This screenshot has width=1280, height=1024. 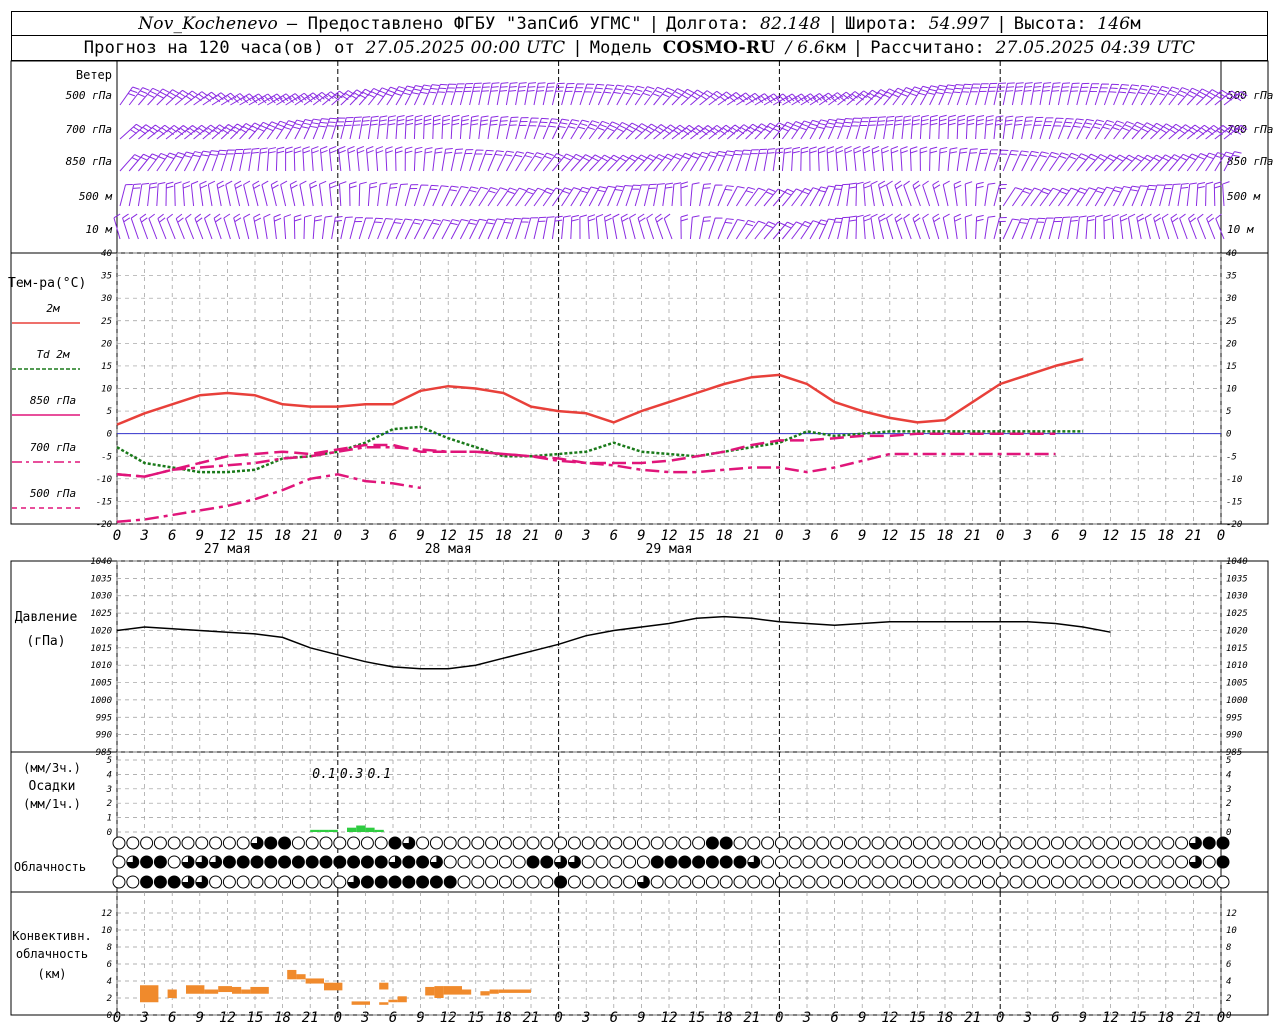 What do you see at coordinates (53, 447) in the screenshot?
I see `temp-legend-label: 700 гПа` at bounding box center [53, 447].